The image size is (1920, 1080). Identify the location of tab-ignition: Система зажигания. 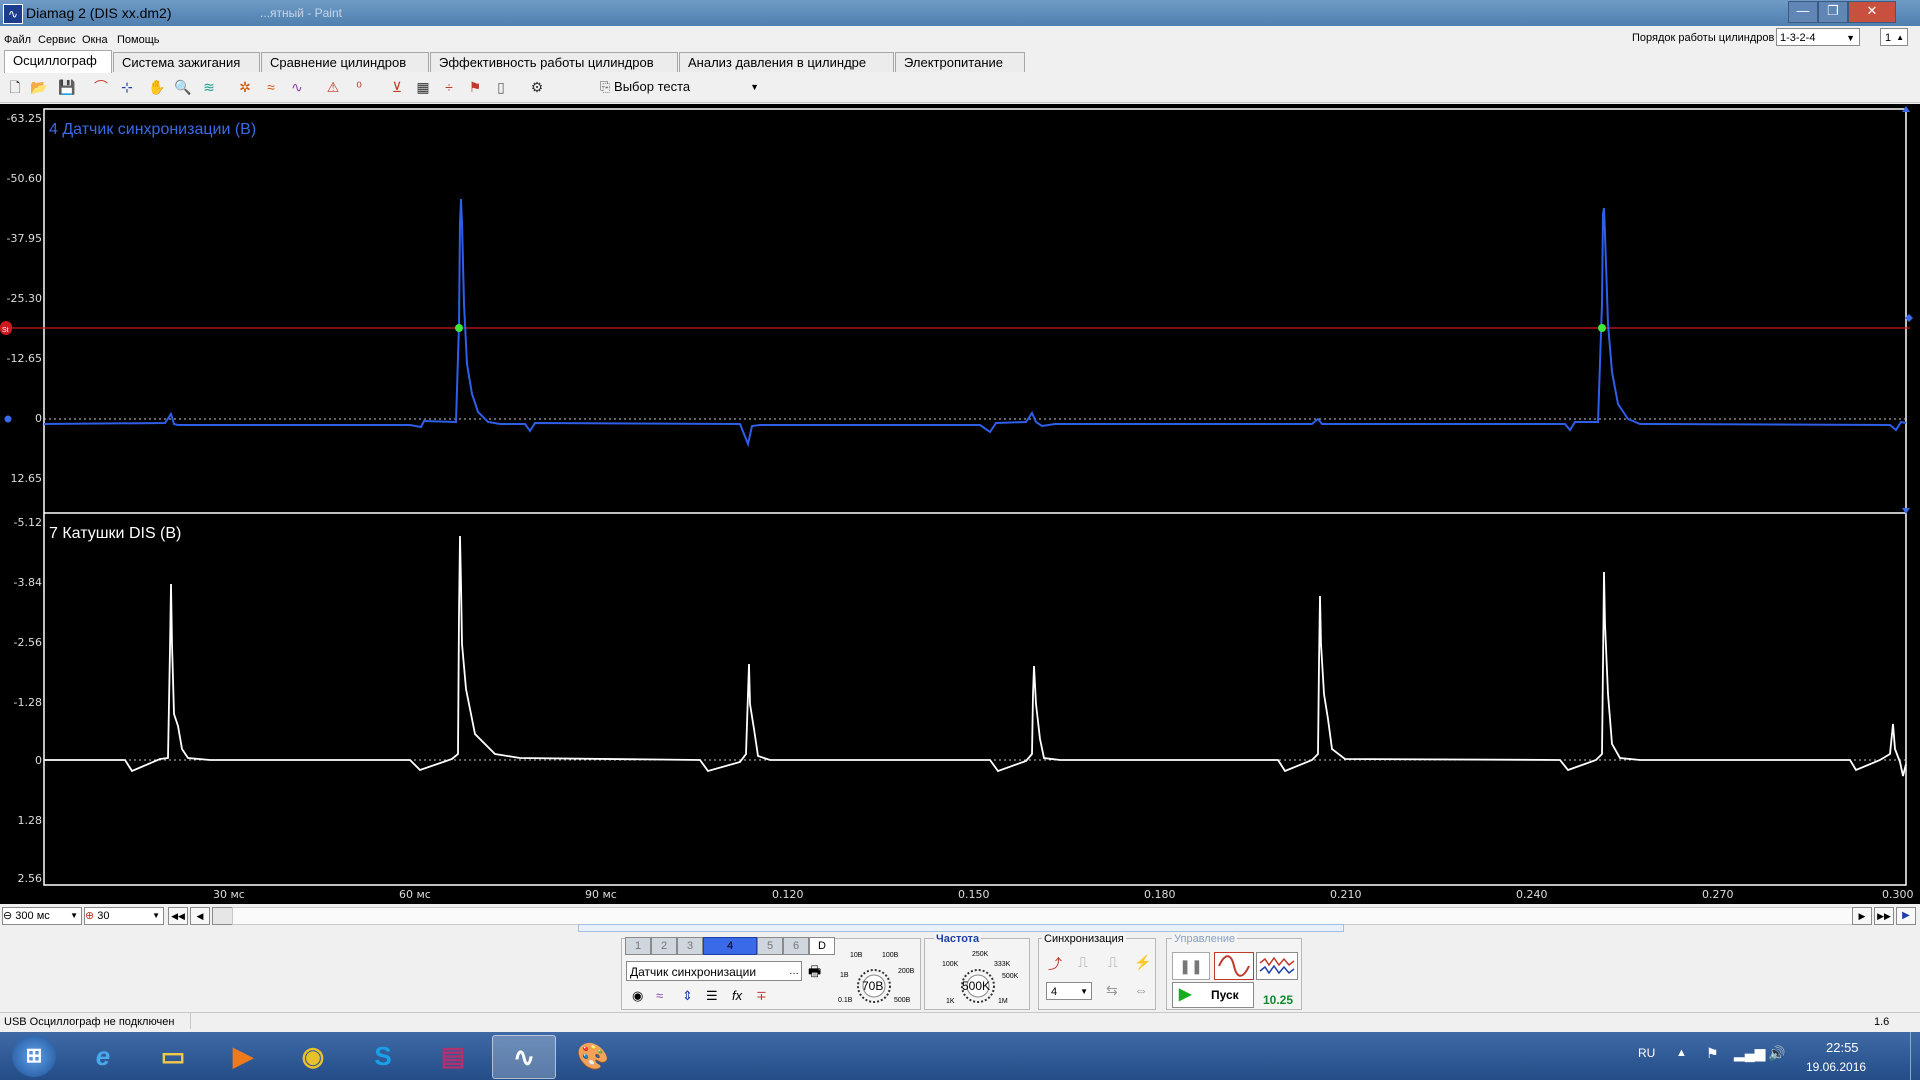
(186, 62).